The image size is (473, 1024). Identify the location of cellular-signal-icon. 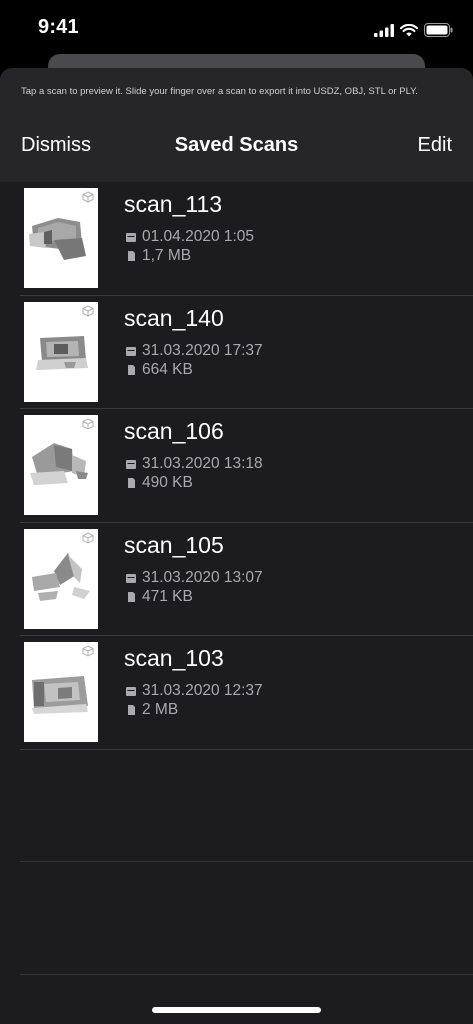
(384, 30).